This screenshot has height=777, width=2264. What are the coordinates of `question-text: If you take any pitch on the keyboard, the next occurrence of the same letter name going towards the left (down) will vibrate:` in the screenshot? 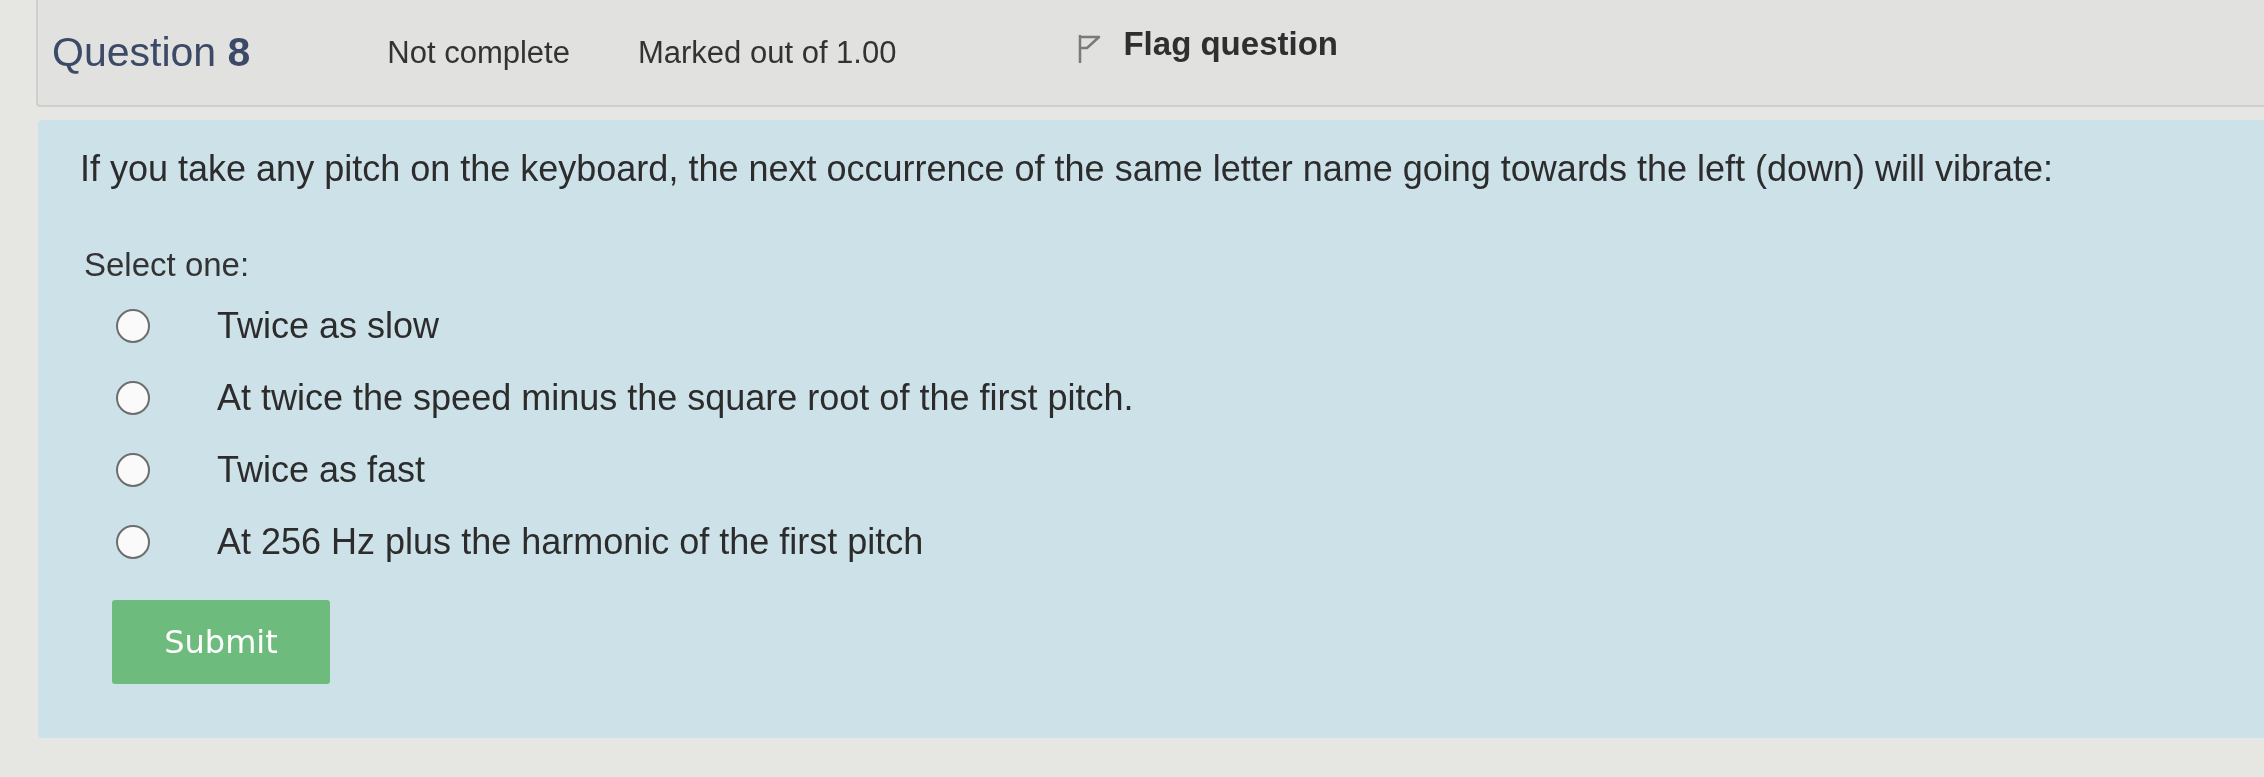 It's located at (1067, 169).